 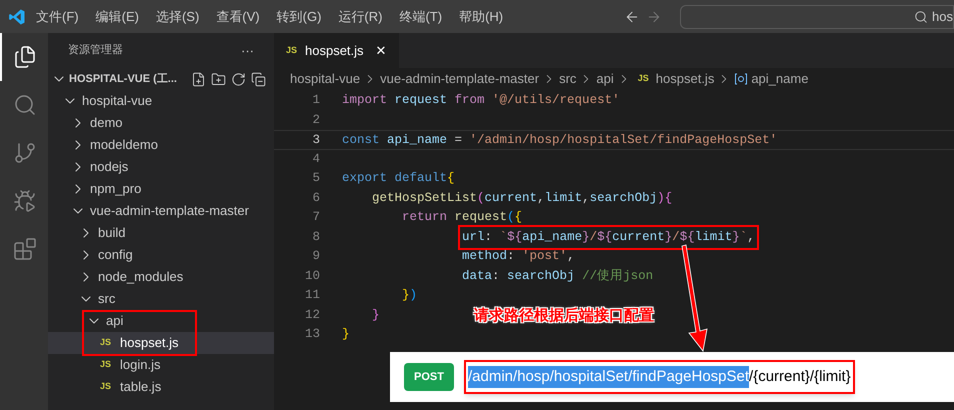 What do you see at coordinates (115, 255) in the screenshot?
I see `tree-label: config` at bounding box center [115, 255].